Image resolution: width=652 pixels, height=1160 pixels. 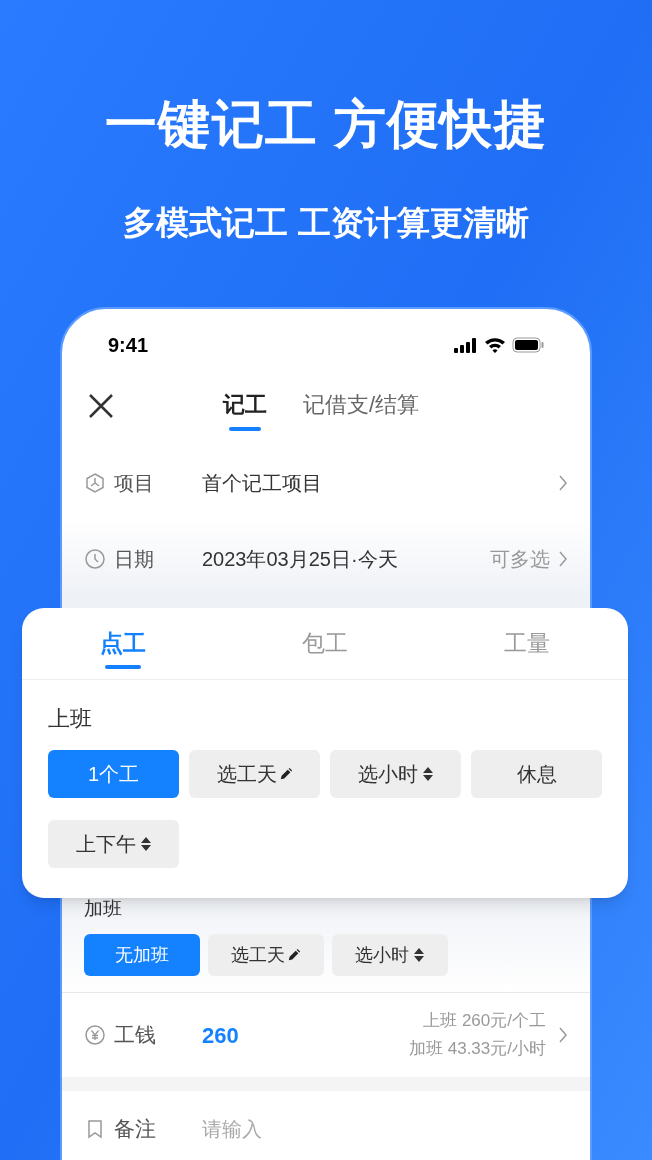 What do you see at coordinates (103, 908) in the screenshot?
I see `section-label: 加班` at bounding box center [103, 908].